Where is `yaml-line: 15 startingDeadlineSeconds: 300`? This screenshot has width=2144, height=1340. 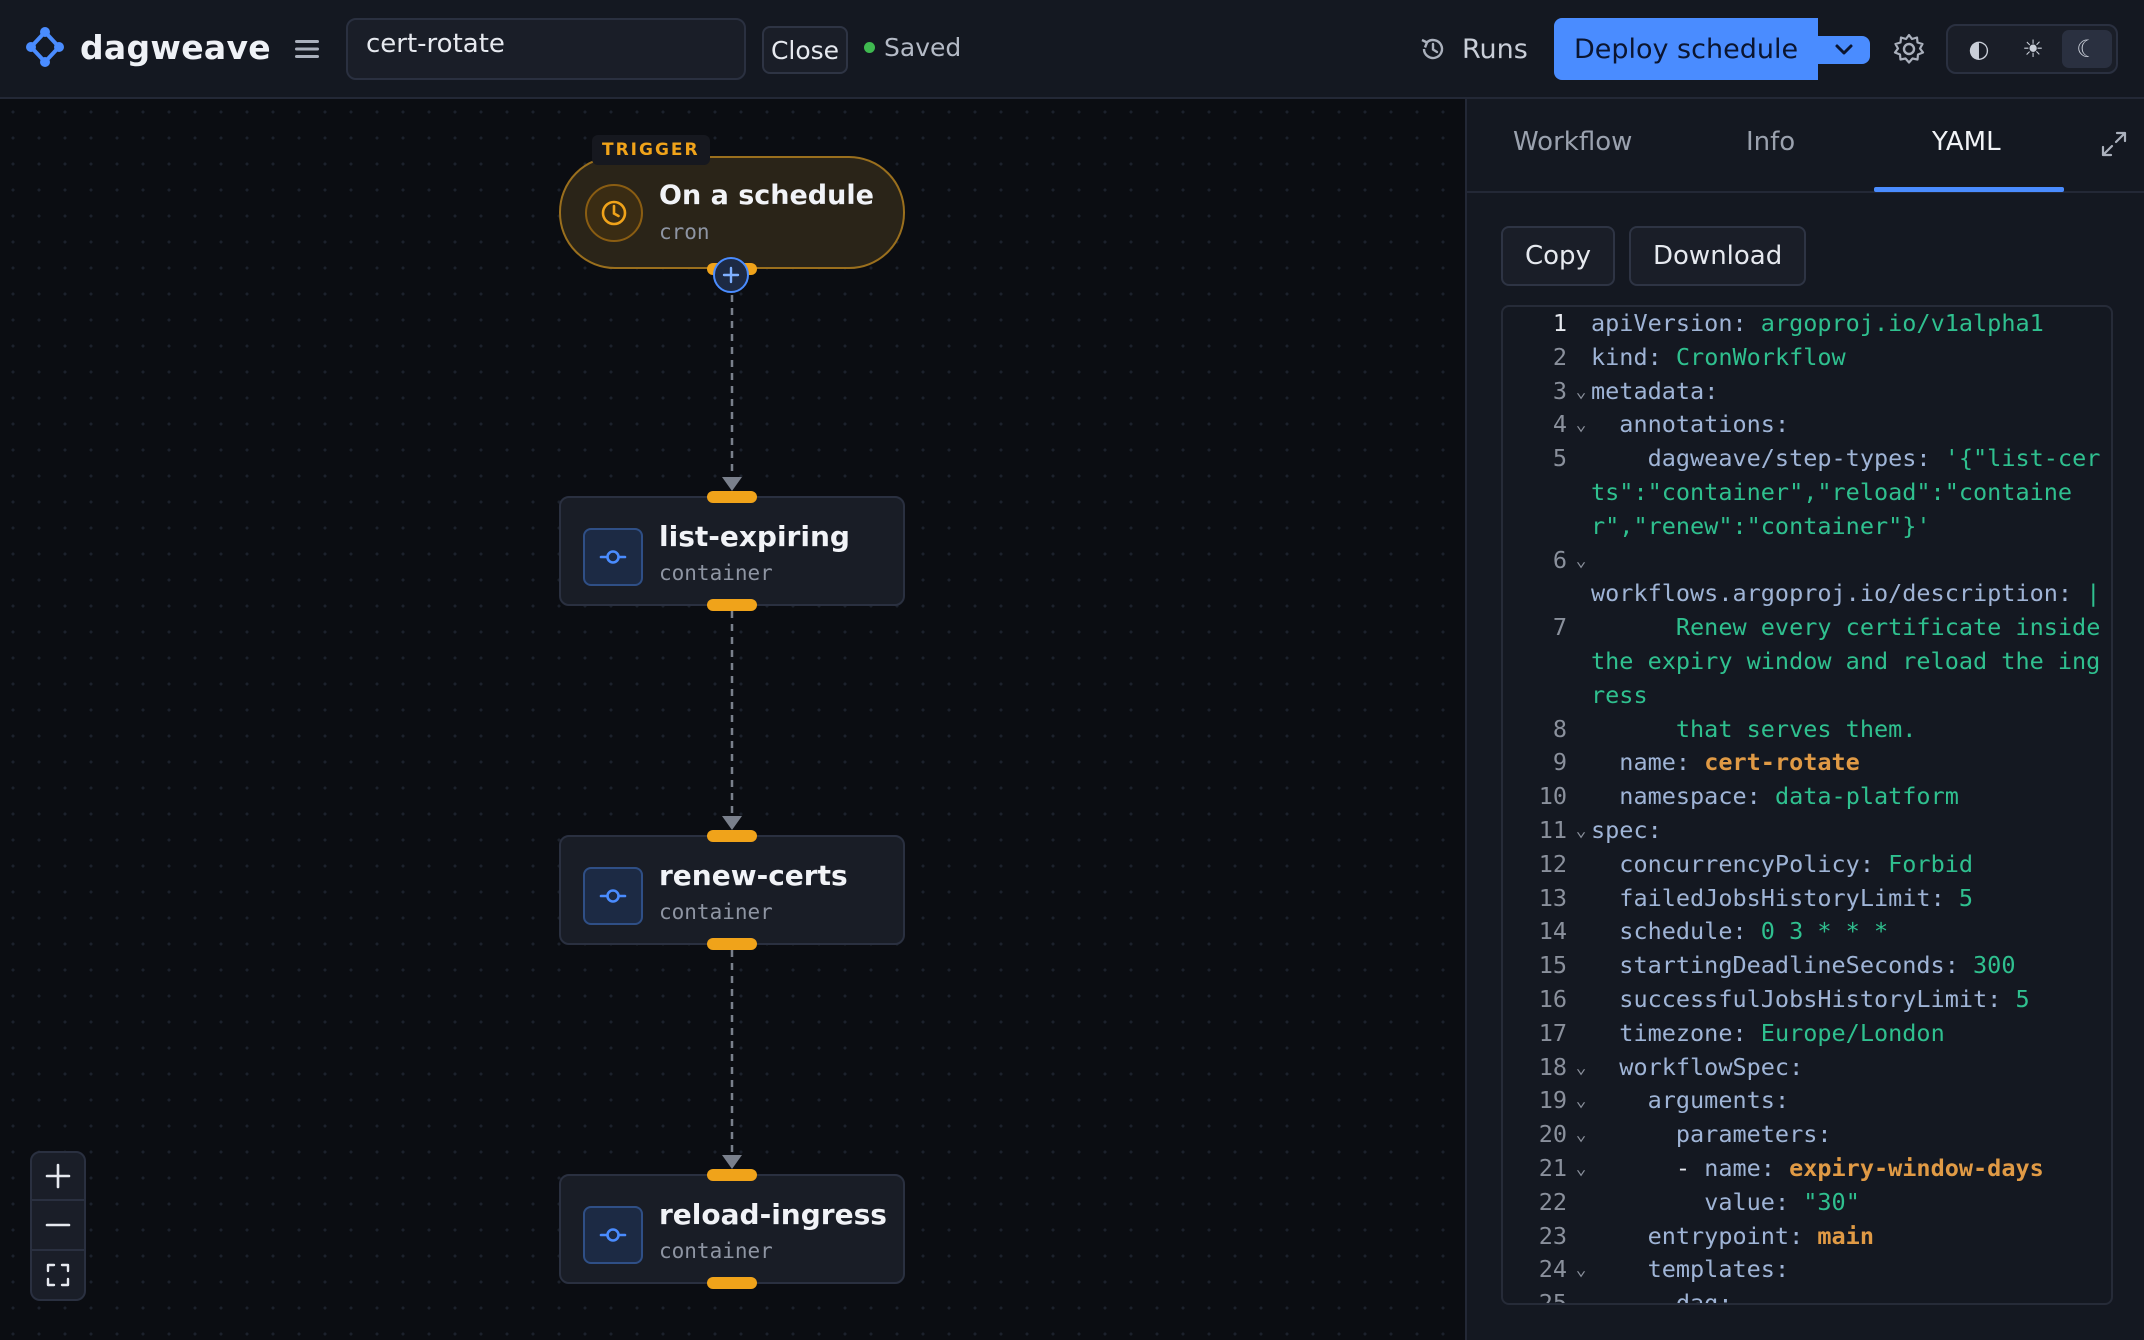
yaml-line: 15 startingDeadlineSeconds: 300 is located at coordinates (1807, 966).